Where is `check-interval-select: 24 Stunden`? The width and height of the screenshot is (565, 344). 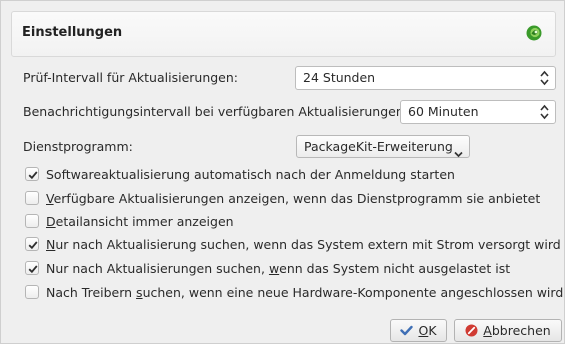
check-interval-select: 24 Stunden is located at coordinates (425, 78).